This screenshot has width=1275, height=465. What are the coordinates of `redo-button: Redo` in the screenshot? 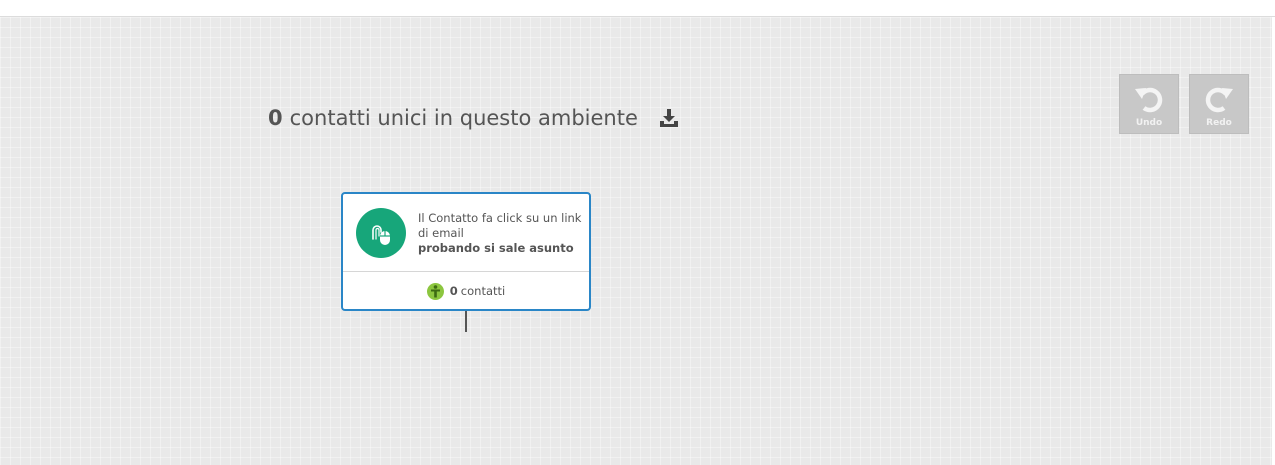 It's located at (1219, 104).